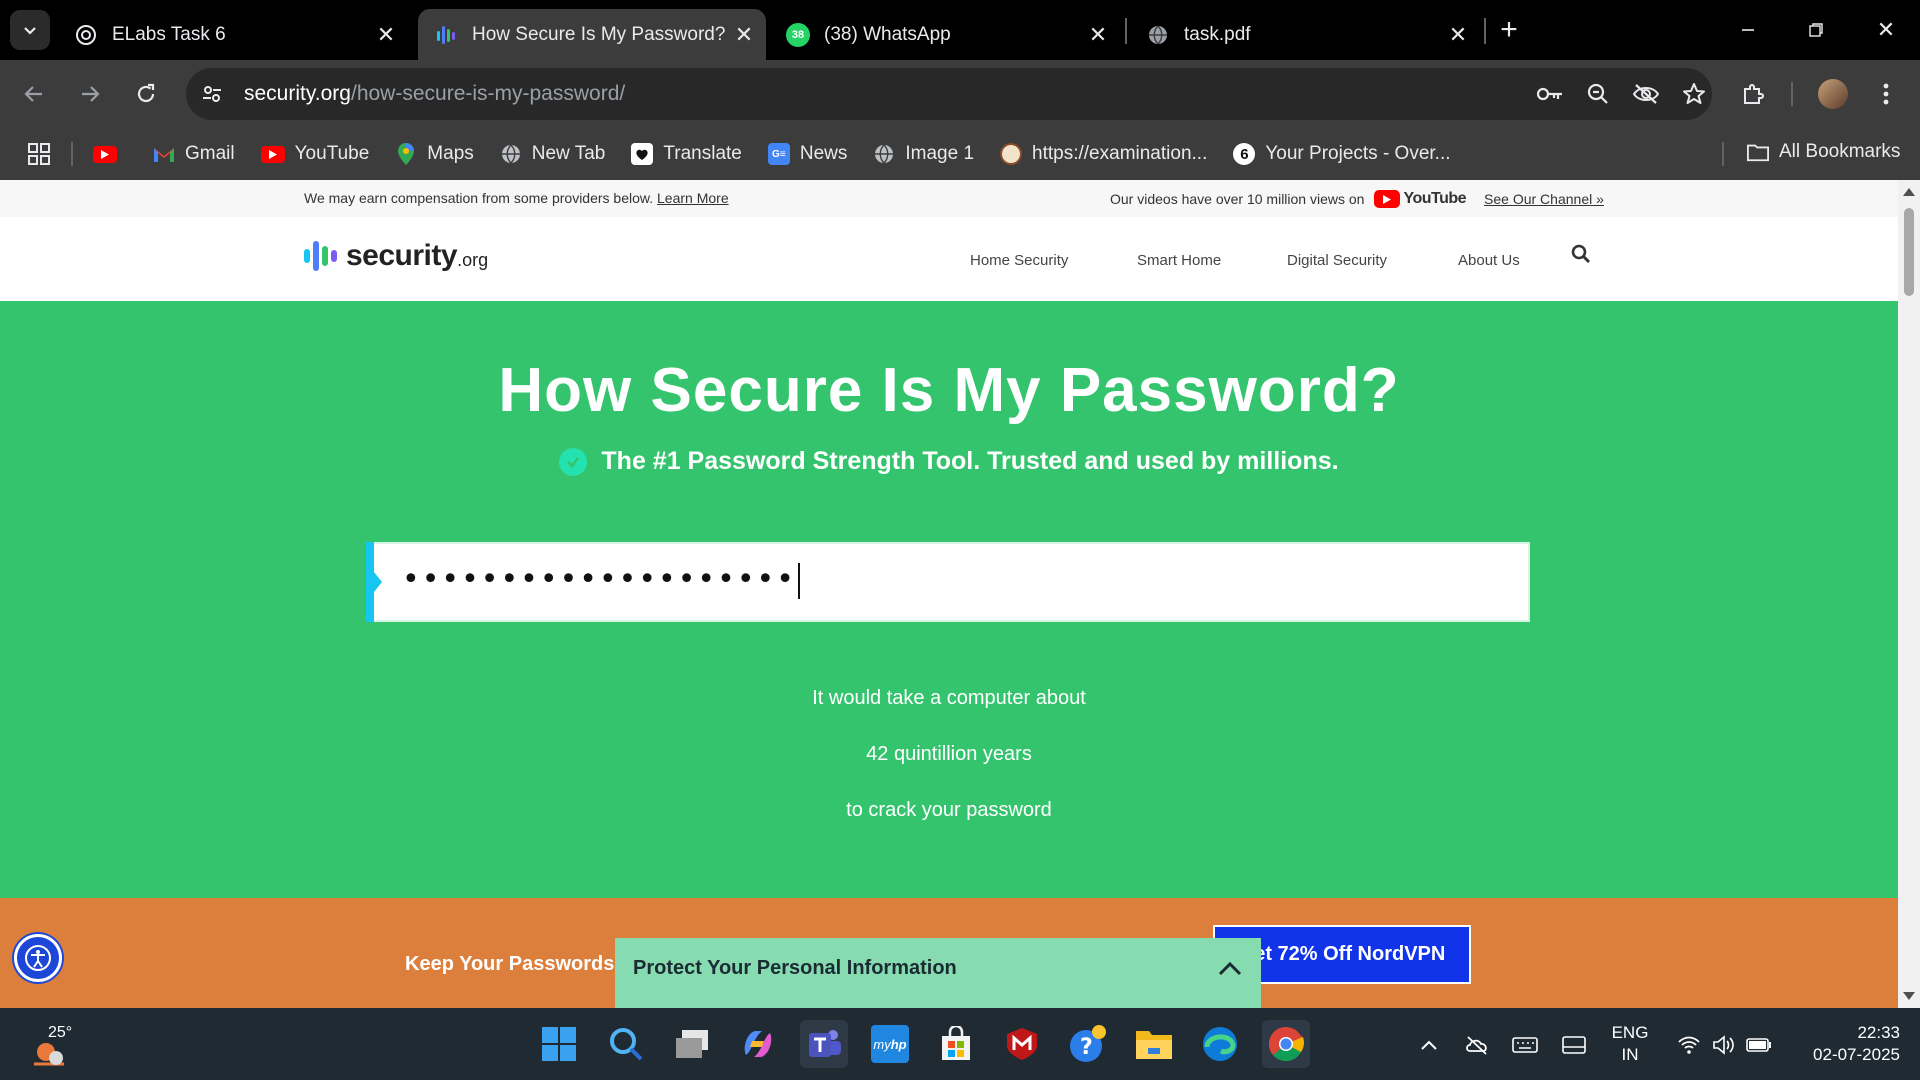  I want to click on edge-button, so click(1220, 1044).